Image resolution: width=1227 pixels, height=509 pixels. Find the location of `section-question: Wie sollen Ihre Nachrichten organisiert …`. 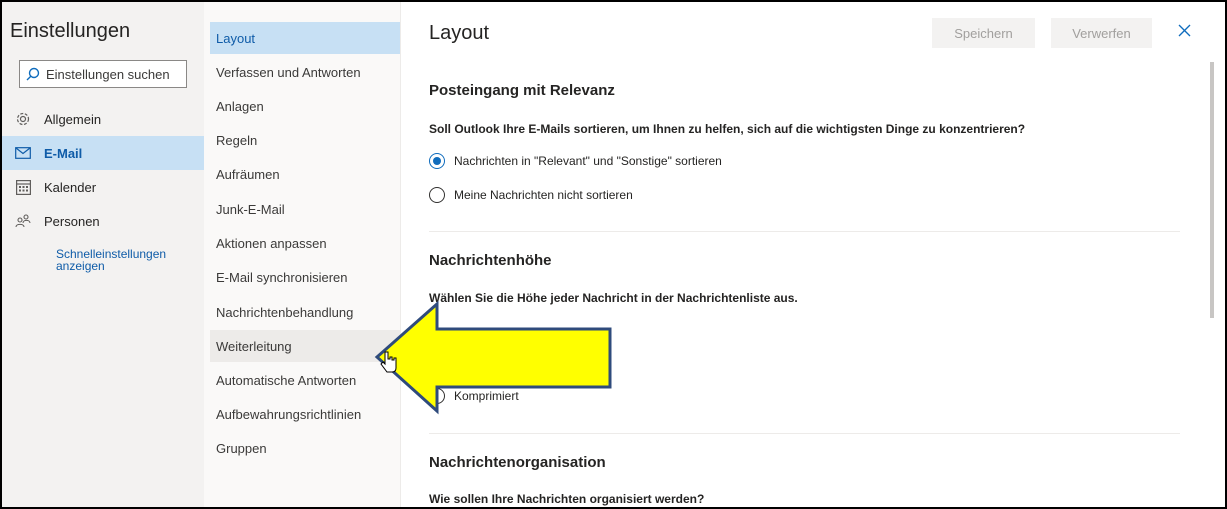

section-question: Wie sollen Ihre Nachrichten organisiert … is located at coordinates (567, 499).